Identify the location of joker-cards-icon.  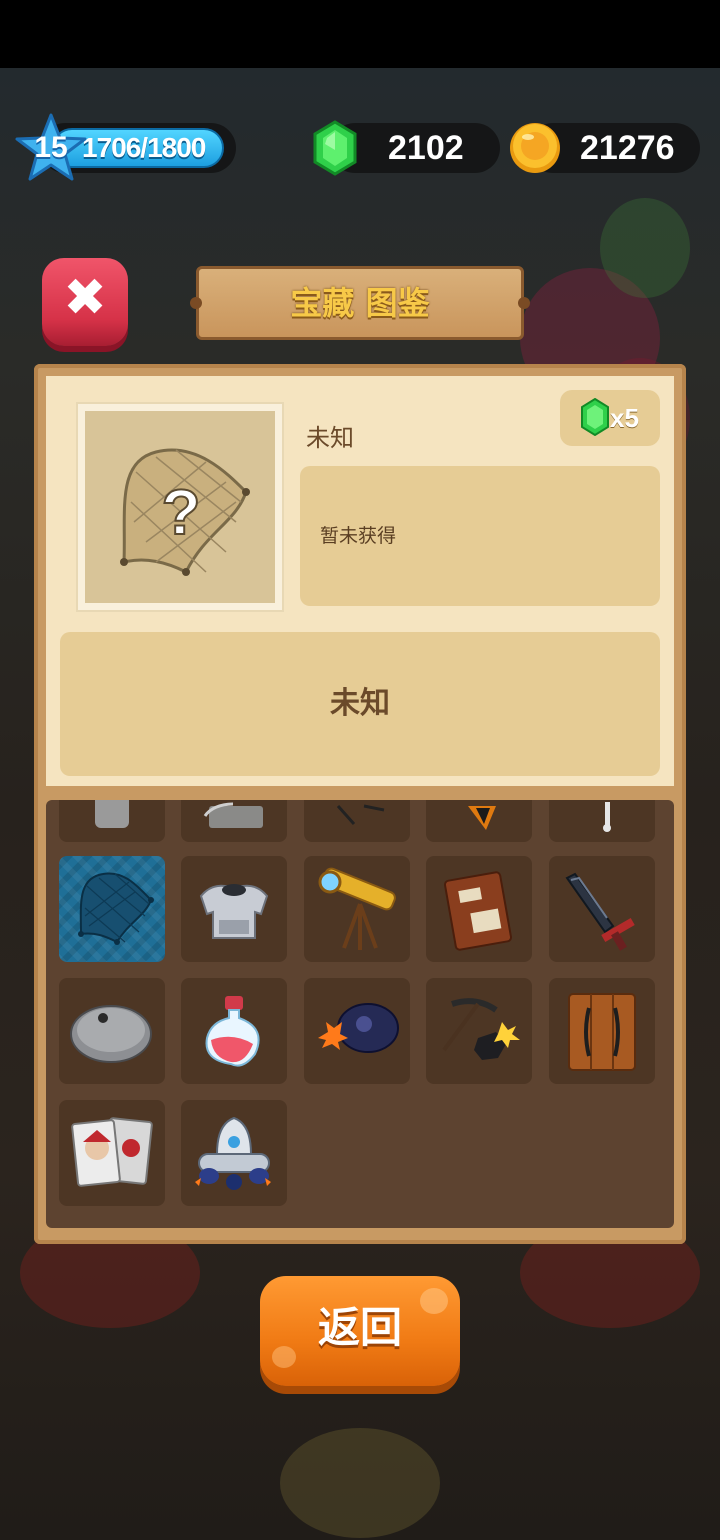
(112, 1152).